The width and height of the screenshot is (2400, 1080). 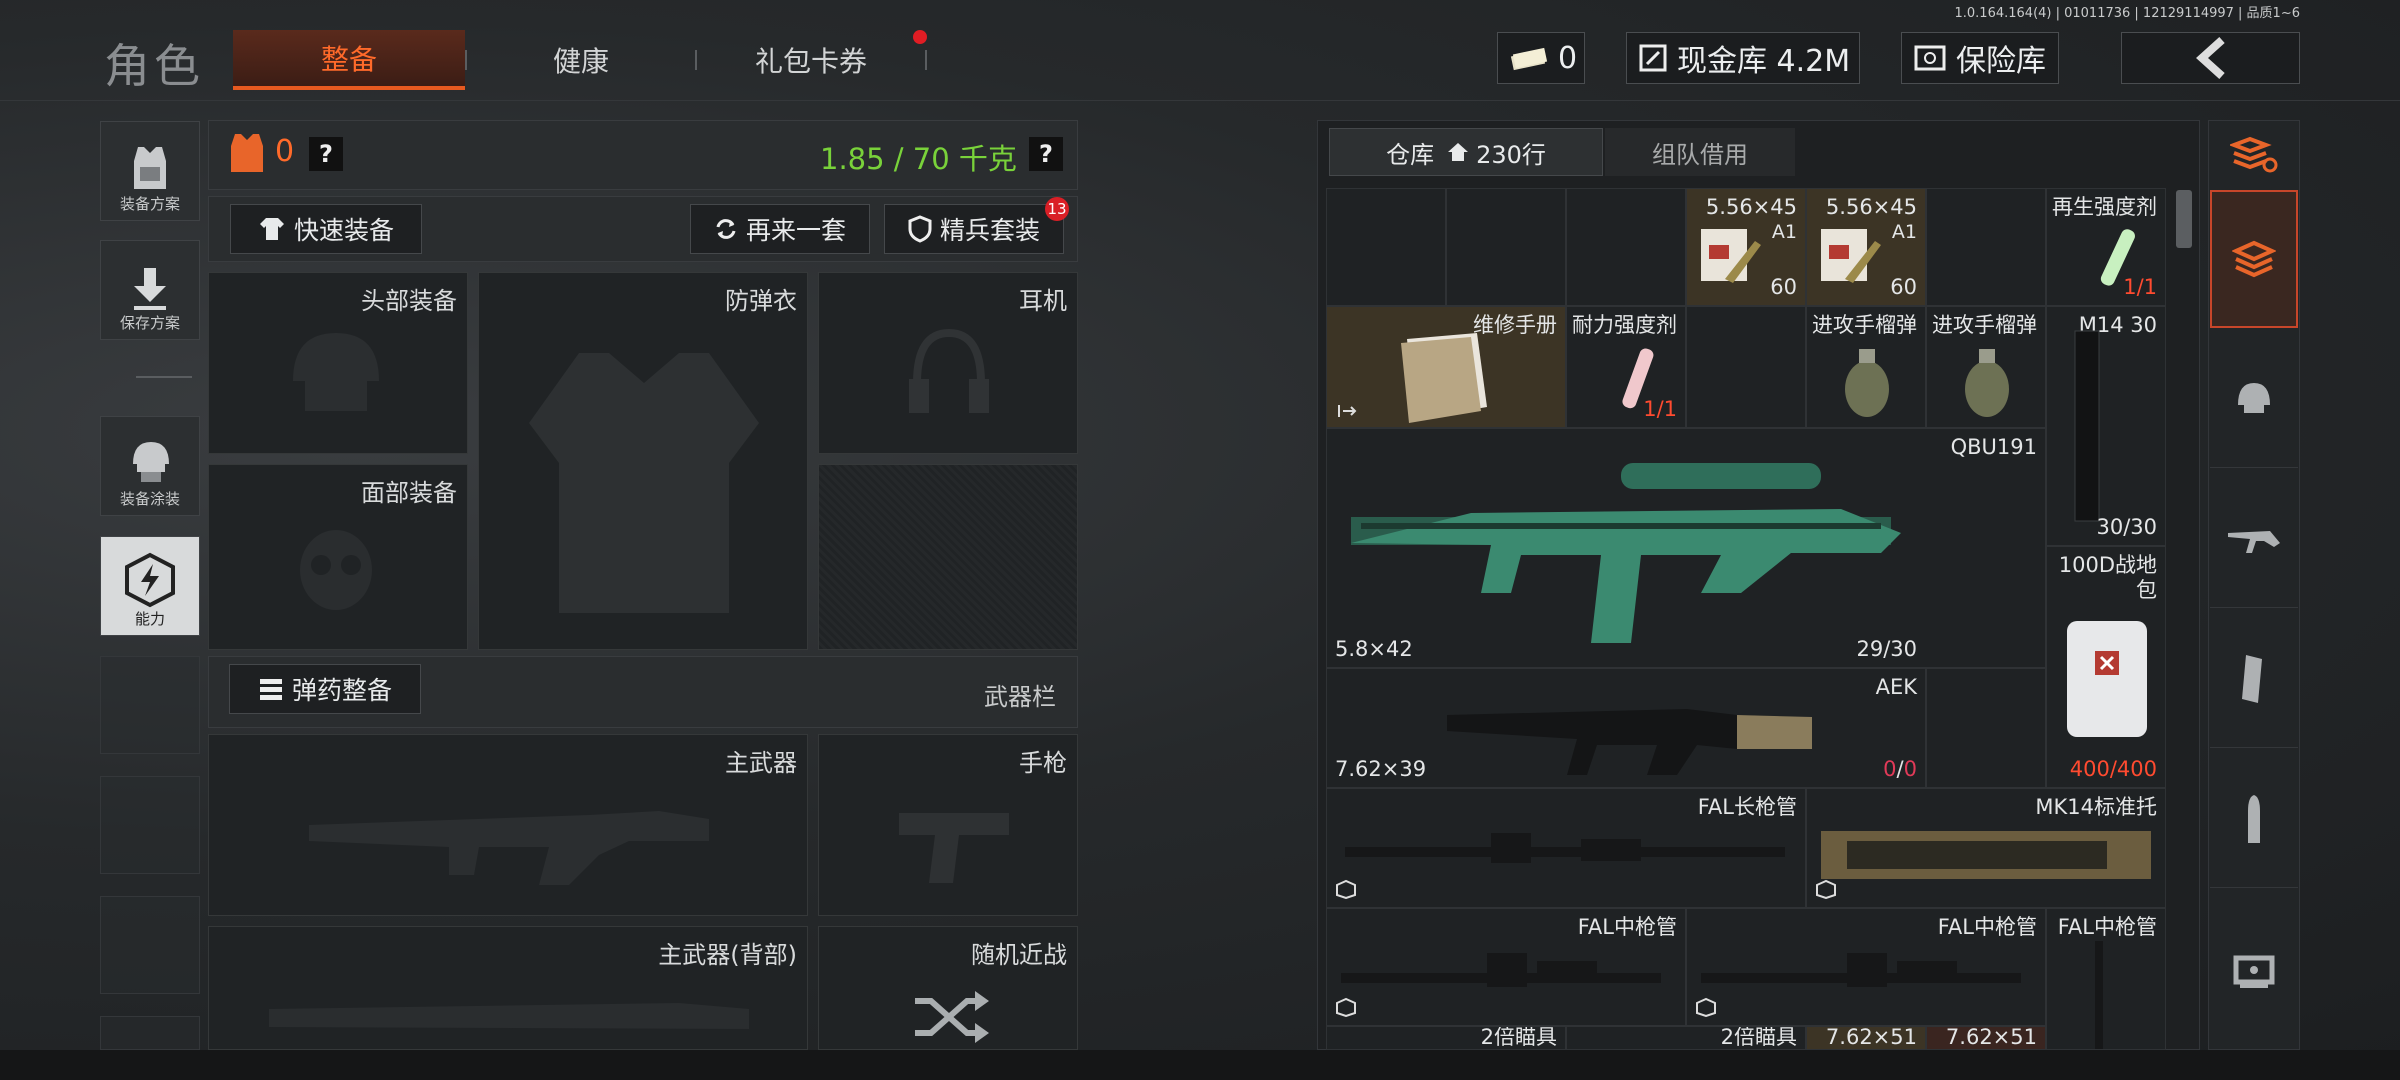 I want to click on item-mk14-stock: MK14标准托, so click(x=1986, y=848).